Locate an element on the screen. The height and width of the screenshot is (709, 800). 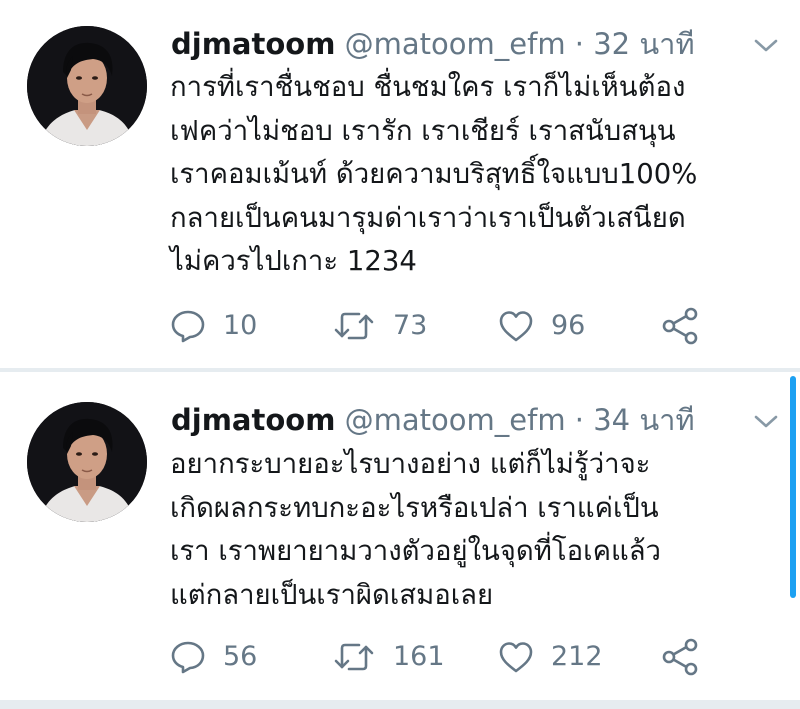
tweet-text-line: แต่กลายเป็นเราผิดเสมอเลย is located at coordinates (332, 594).